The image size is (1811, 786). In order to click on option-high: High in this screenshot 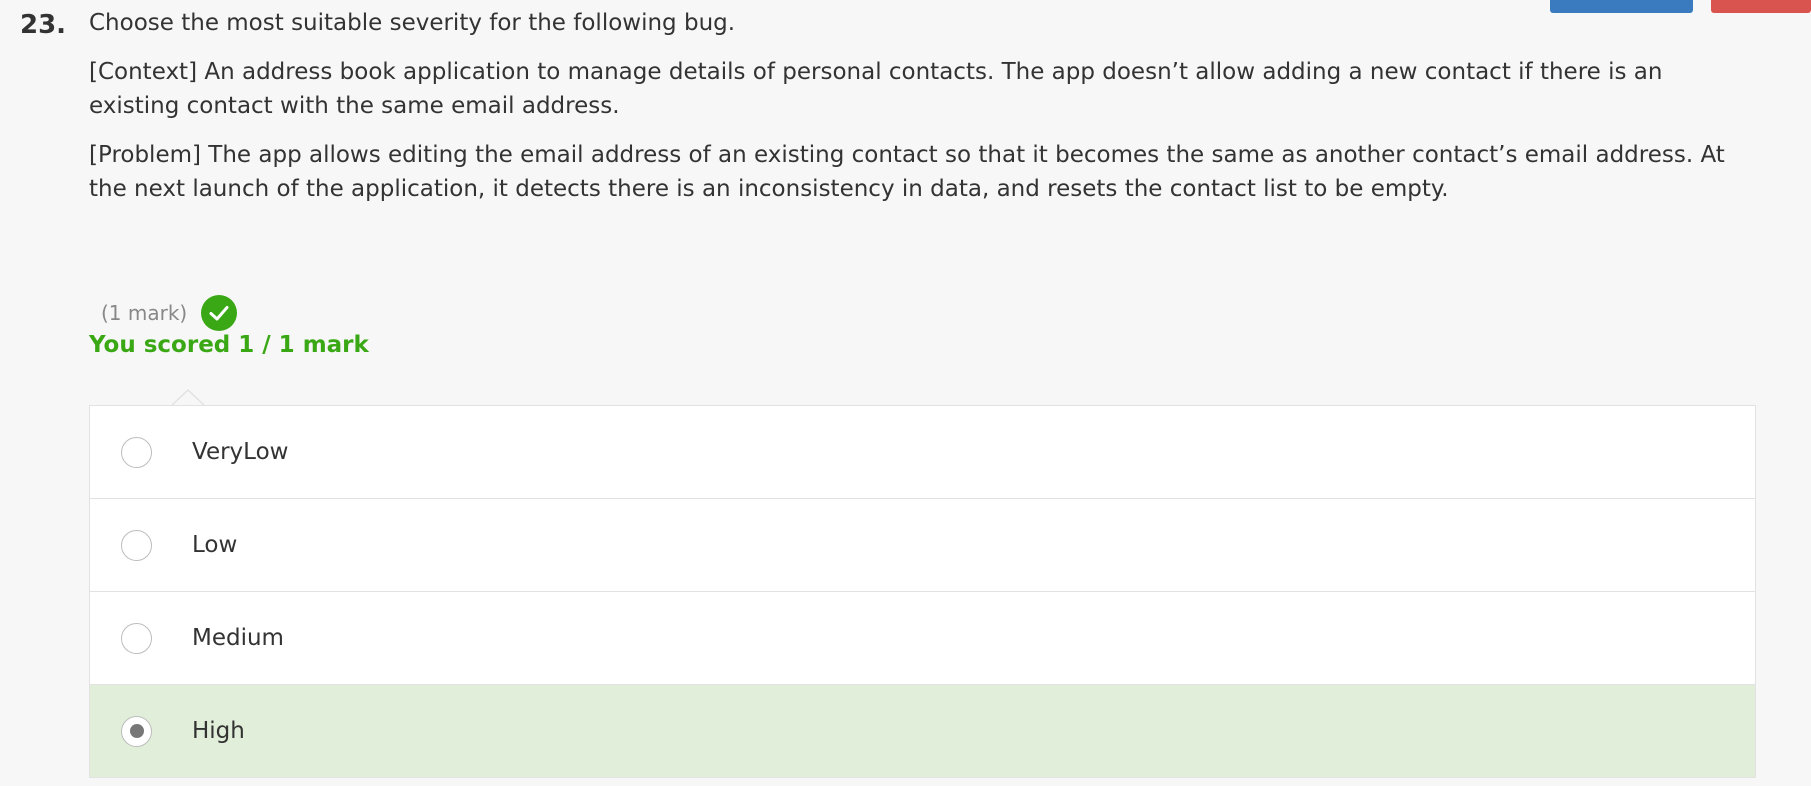, I will do `click(922, 730)`.